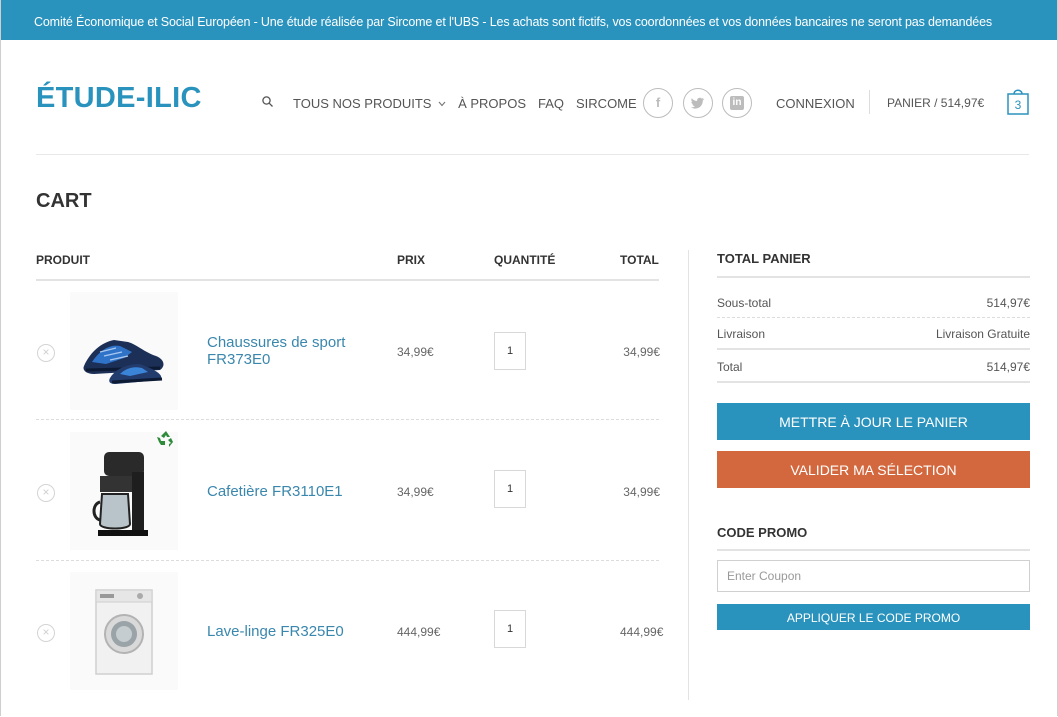 This screenshot has height=717, width=1058. What do you see at coordinates (762, 532) in the screenshot?
I see `promo-title: CODE PROMO` at bounding box center [762, 532].